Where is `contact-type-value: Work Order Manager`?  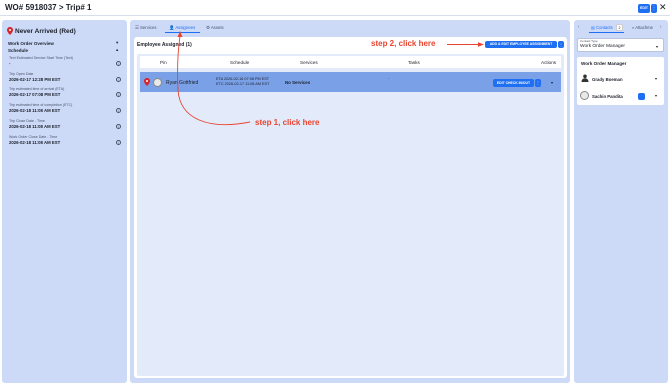 contact-type-value: Work Order Manager is located at coordinates (602, 46).